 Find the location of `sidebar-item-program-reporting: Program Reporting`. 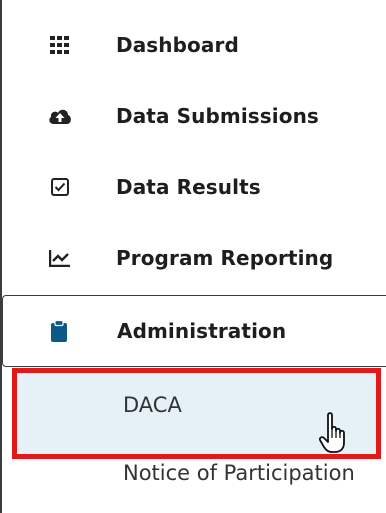

sidebar-item-program-reporting: Program Reporting is located at coordinates (194, 258).